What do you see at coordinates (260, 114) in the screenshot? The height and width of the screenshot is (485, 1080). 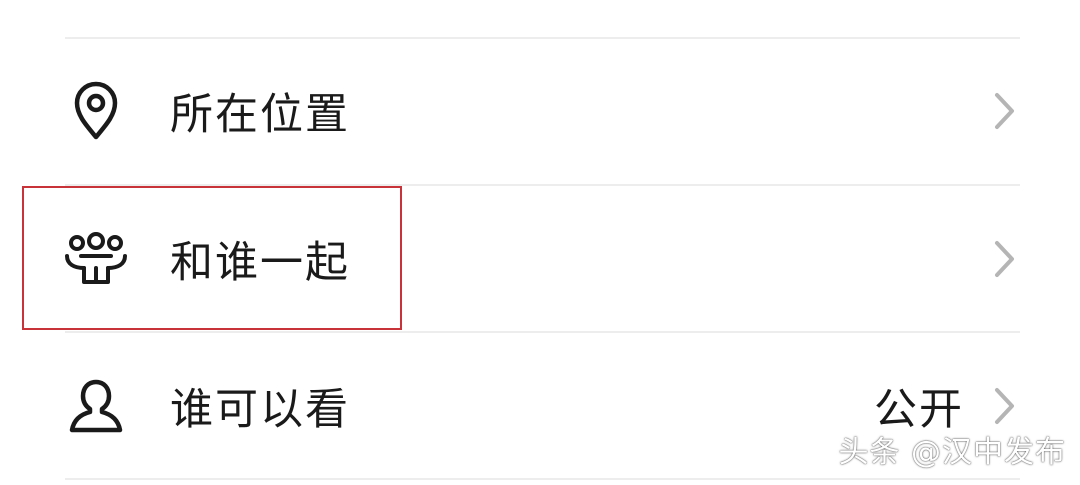 I see `list-item-label: 所在位置` at bounding box center [260, 114].